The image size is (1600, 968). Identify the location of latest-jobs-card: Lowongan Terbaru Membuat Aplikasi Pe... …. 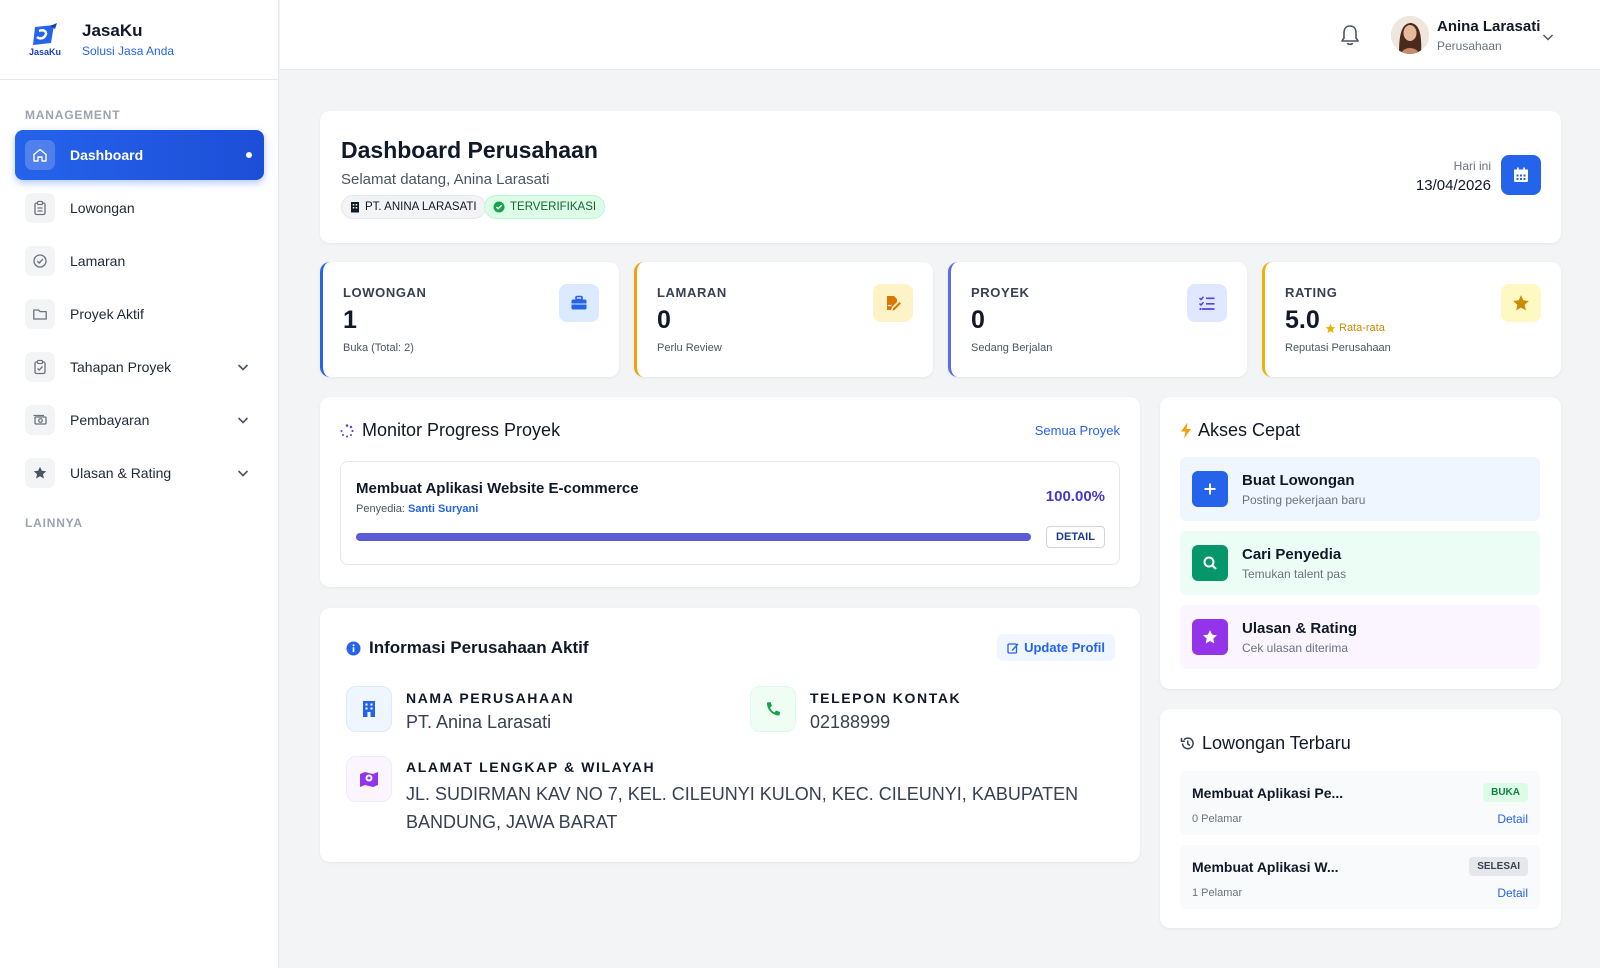
(1360, 818).